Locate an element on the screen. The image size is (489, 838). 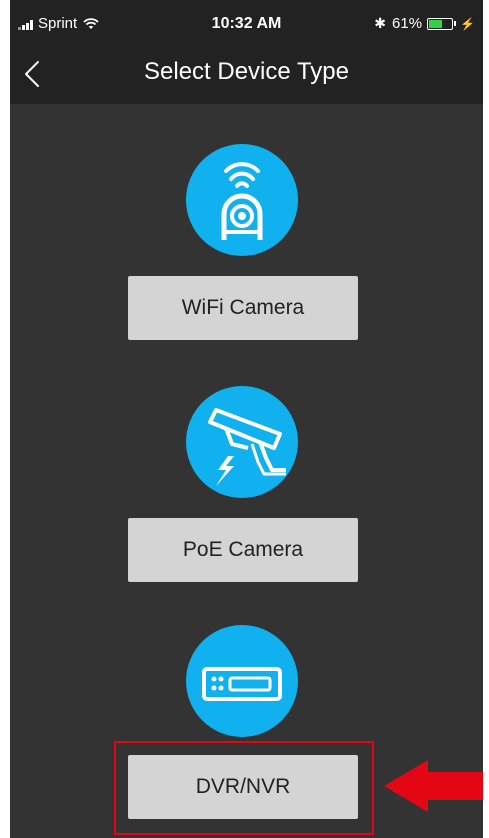
page-title: Select Device Type is located at coordinates (246, 71).